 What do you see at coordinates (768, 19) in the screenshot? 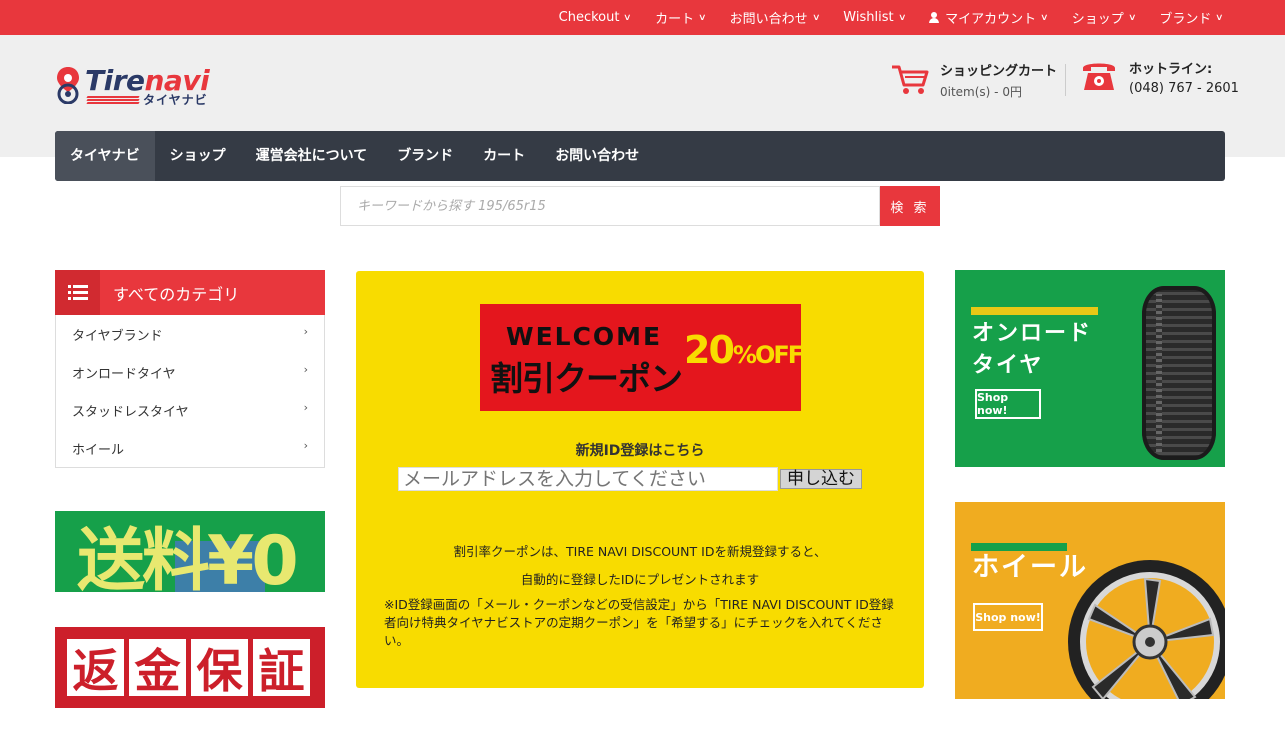
I see `topnav-label: お問い合わせ` at bounding box center [768, 19].